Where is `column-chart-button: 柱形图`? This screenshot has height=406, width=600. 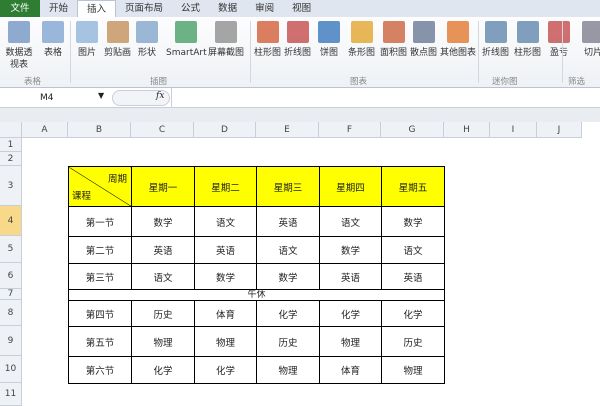 column-chart-button: 柱形图 is located at coordinates (267, 40).